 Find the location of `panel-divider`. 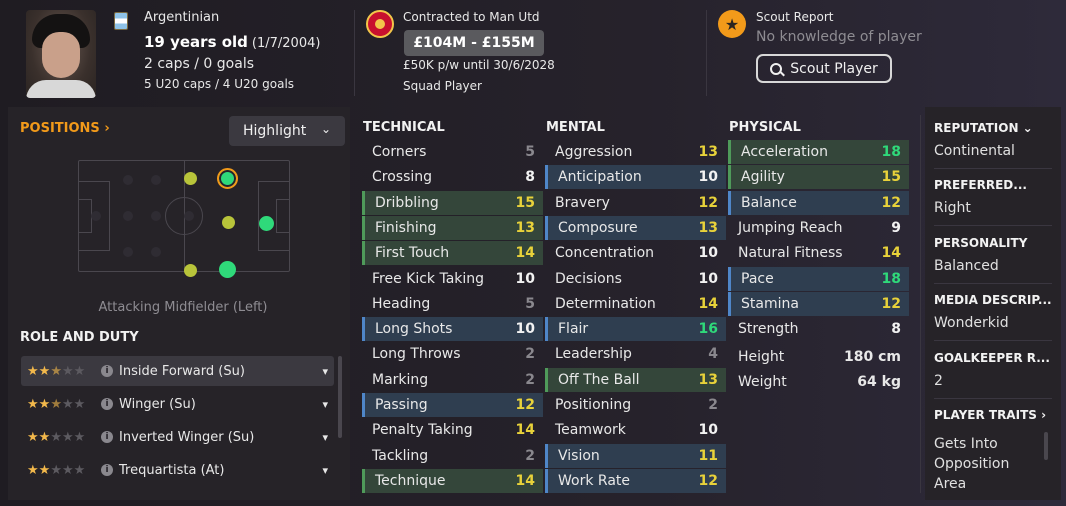

panel-divider is located at coordinates (920, 304).